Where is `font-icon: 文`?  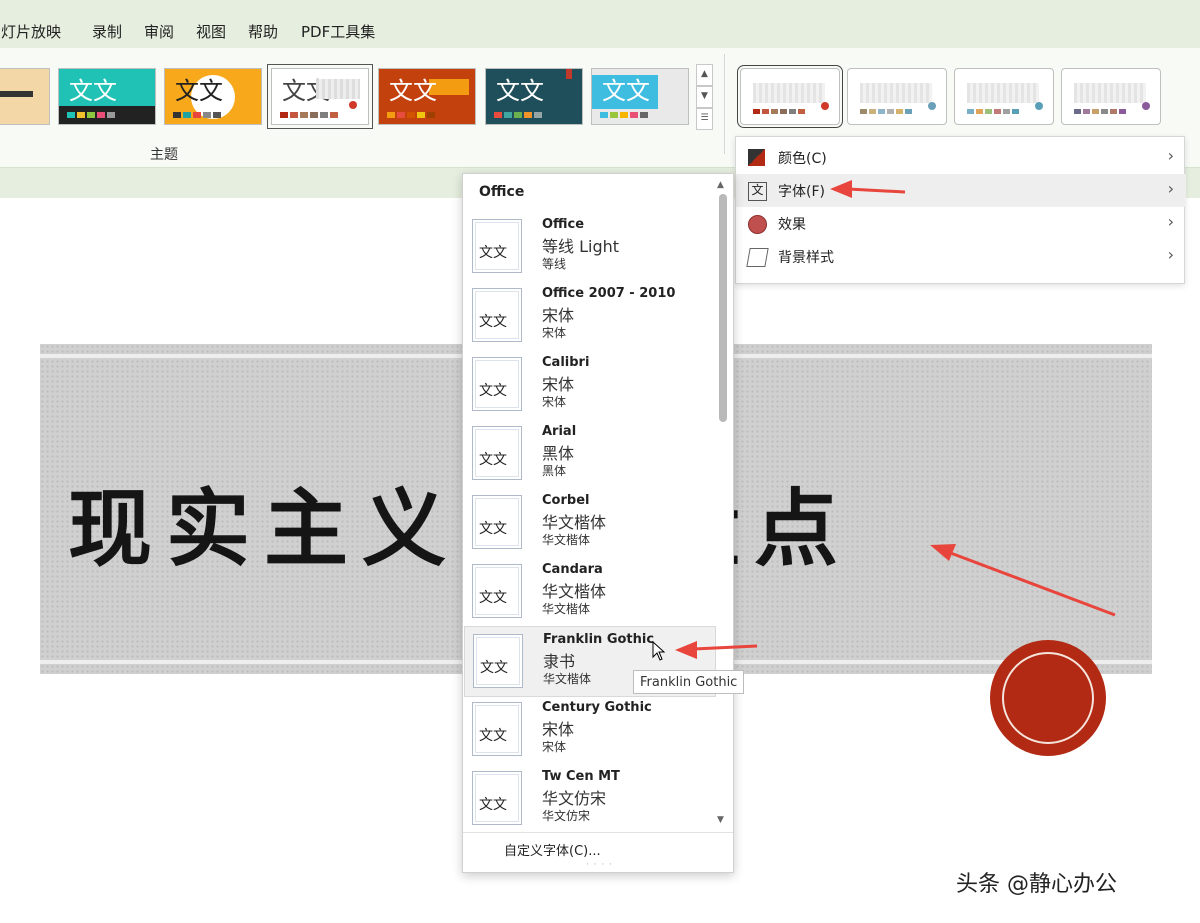
font-icon: 文 is located at coordinates (757, 191).